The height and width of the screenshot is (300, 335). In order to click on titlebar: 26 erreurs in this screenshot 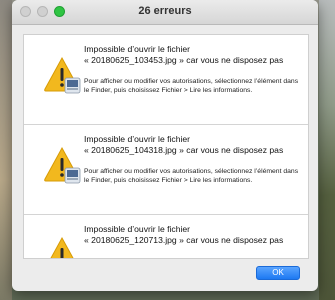, I will do `click(165, 12)`.